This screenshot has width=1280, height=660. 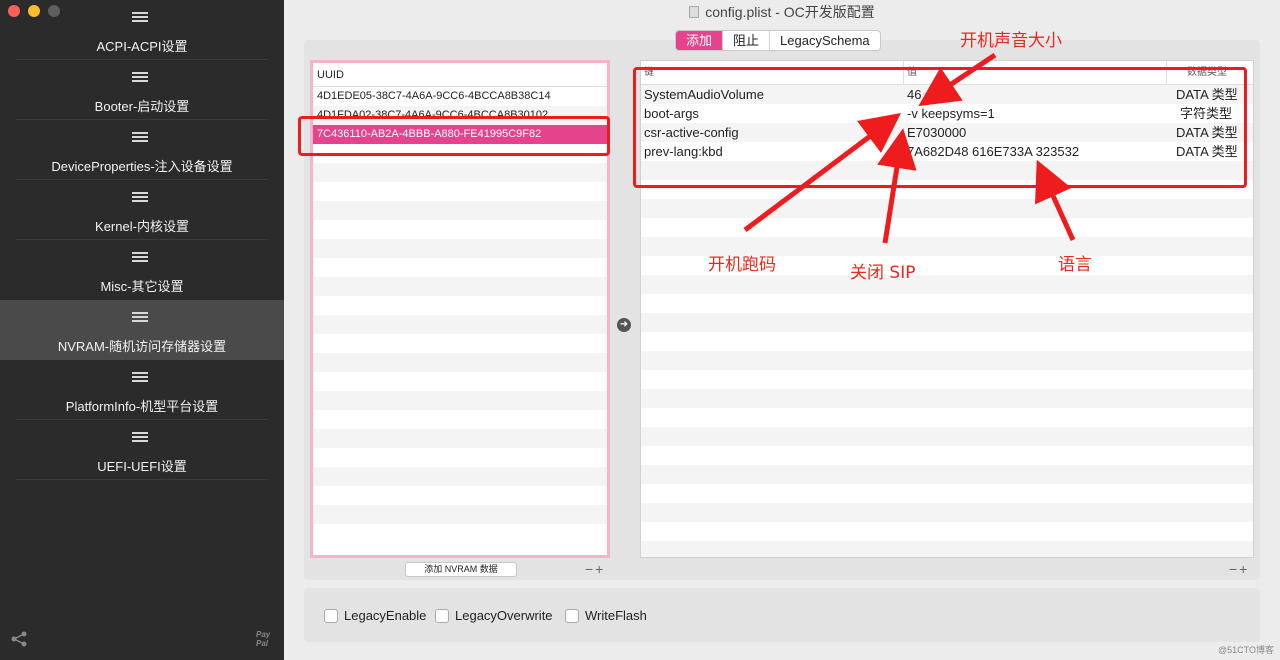 What do you see at coordinates (142, 390) in the screenshot?
I see `sidebar-item-platforminfo: PlatformInfo-机型平台设置` at bounding box center [142, 390].